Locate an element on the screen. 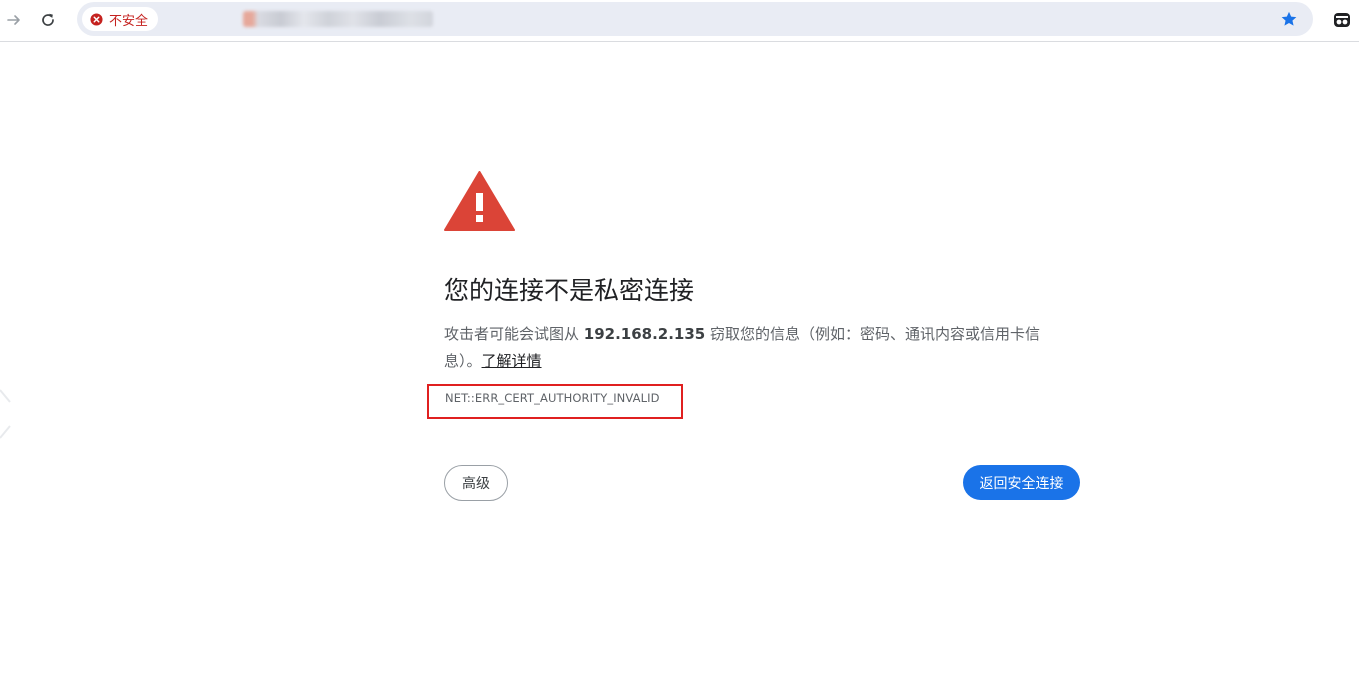 This screenshot has height=680, width=1359. description-prefix: 攻击者可能会试图从 is located at coordinates (514, 334).